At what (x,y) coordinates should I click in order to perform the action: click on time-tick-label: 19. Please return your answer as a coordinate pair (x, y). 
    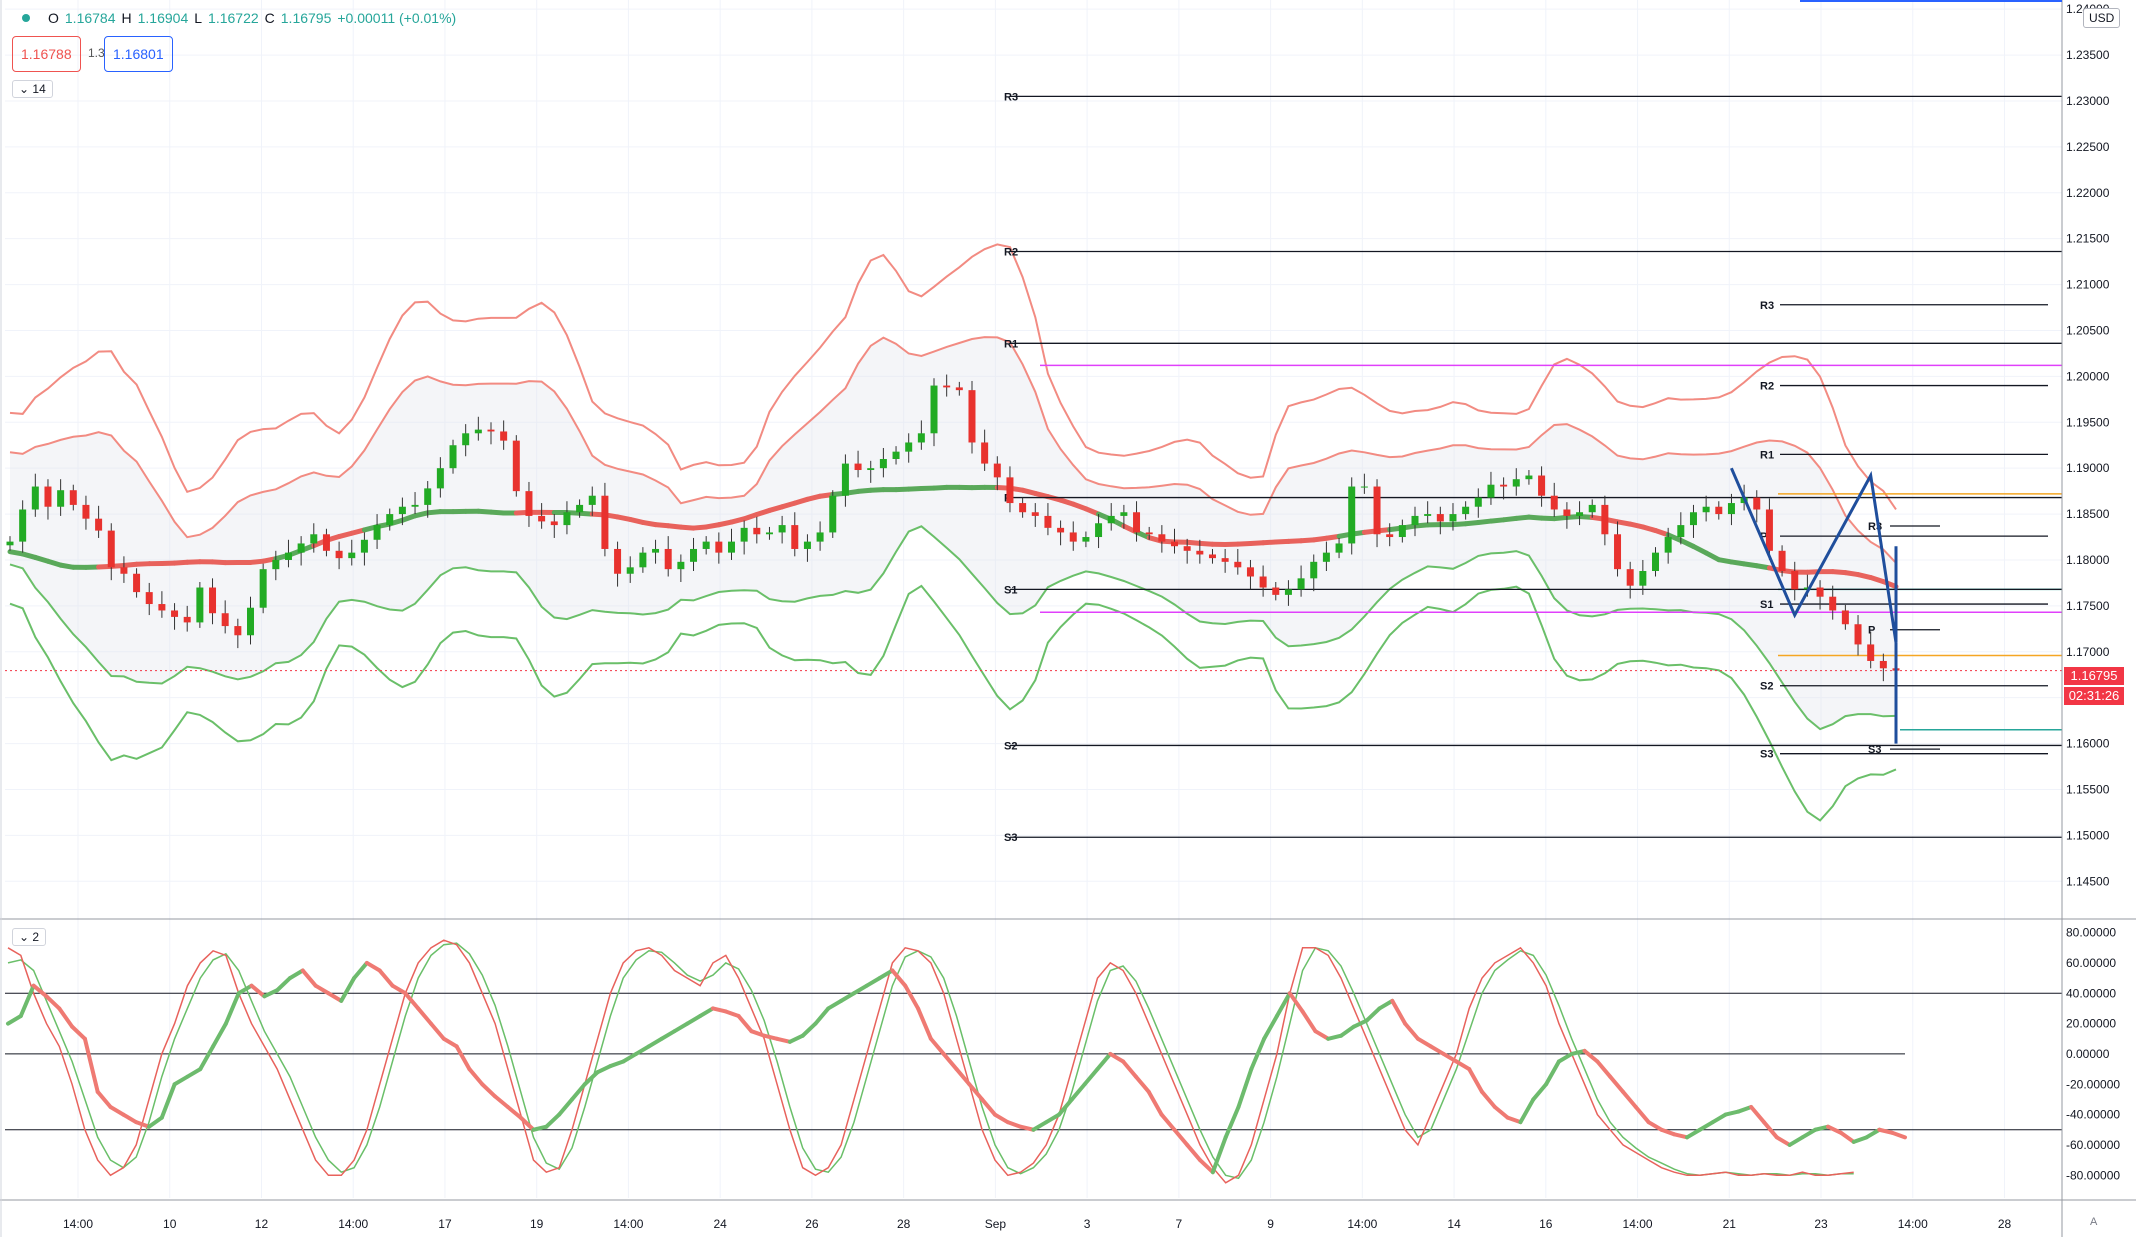
    Looking at the image, I should click on (537, 1224).